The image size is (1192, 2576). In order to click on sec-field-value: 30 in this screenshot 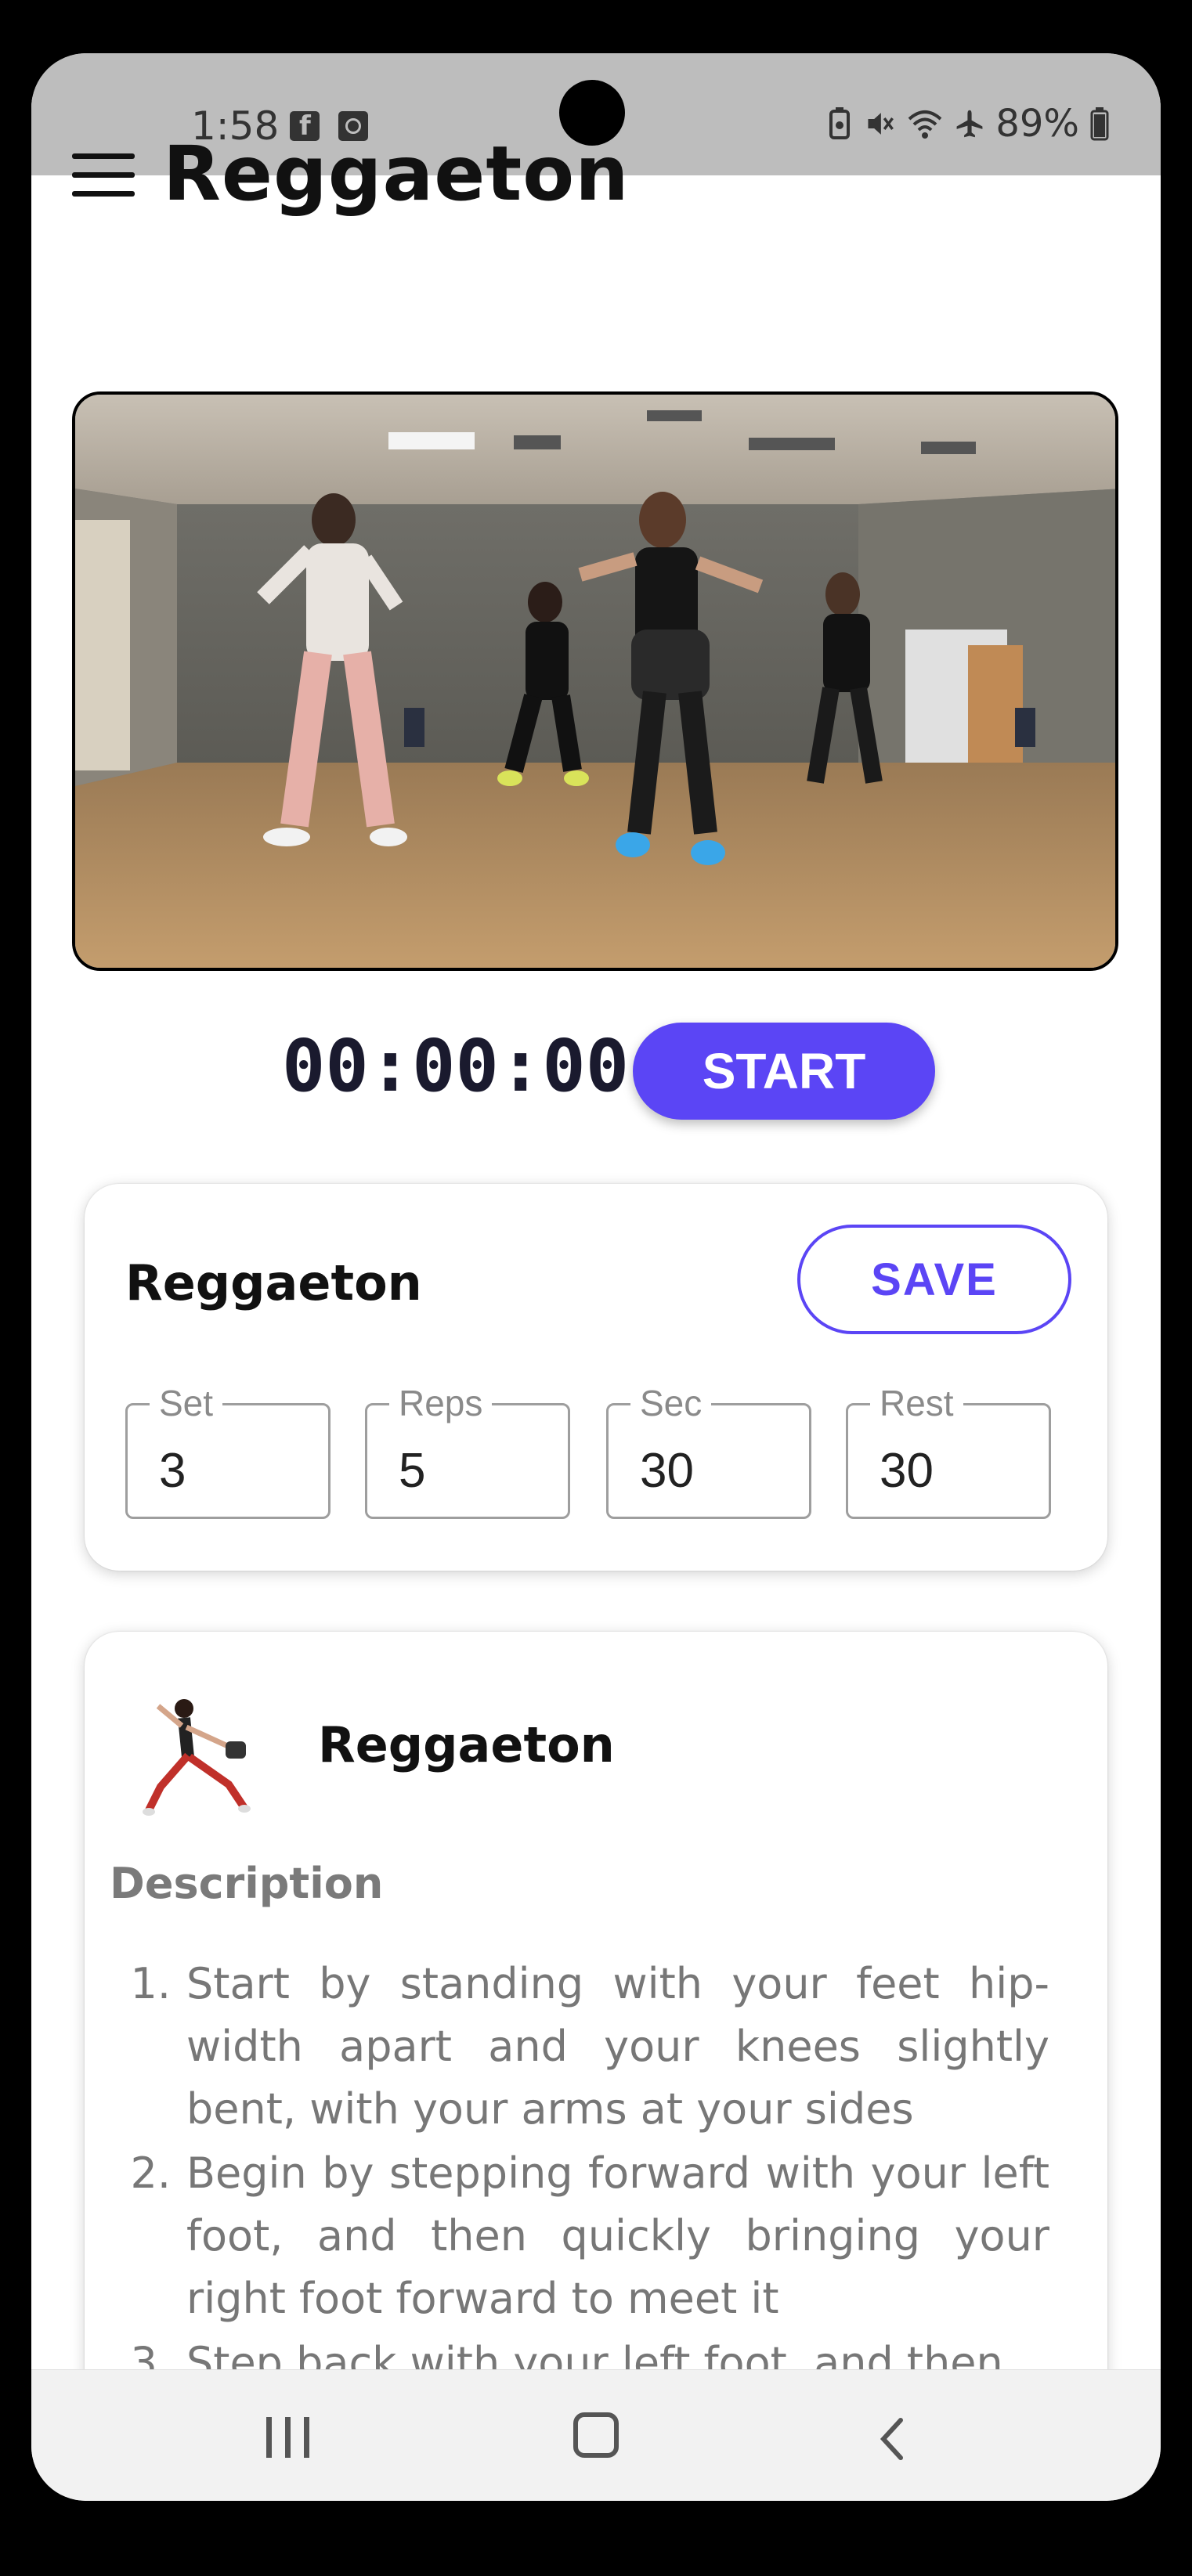, I will do `click(667, 1471)`.